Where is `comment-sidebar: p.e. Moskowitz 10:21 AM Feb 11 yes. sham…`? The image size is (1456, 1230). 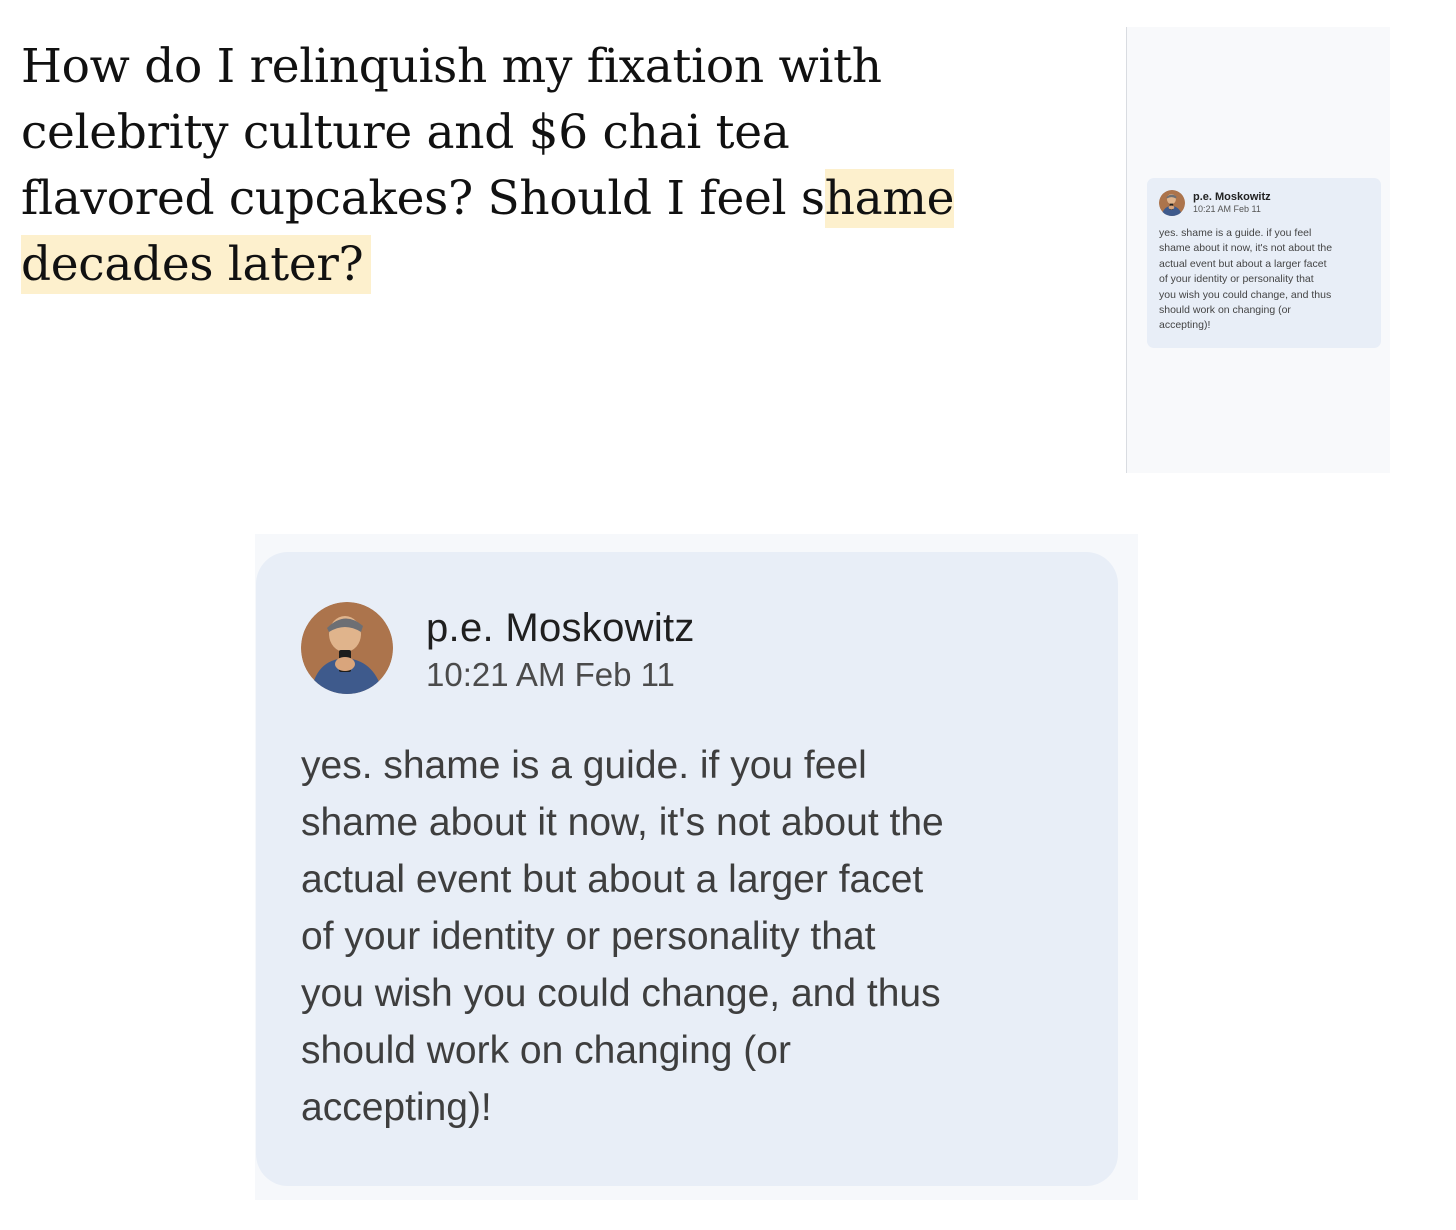 comment-sidebar: p.e. Moskowitz 10:21 AM Feb 11 yes. sham… is located at coordinates (1258, 250).